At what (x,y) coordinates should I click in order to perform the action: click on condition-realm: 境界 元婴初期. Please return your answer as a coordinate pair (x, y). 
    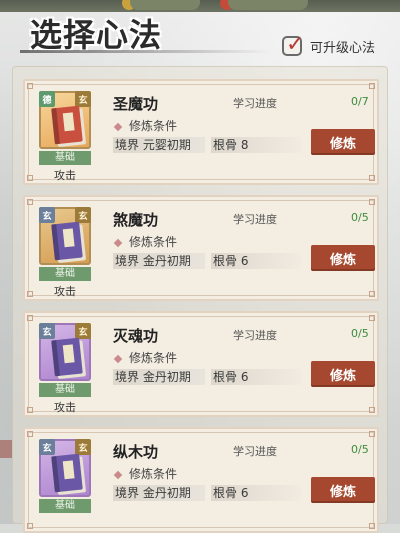
    Looking at the image, I should click on (159, 145).